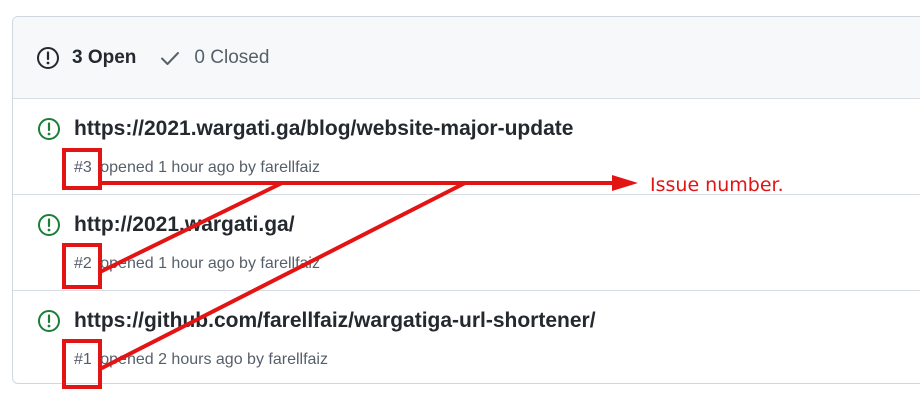 This screenshot has width=920, height=411. Describe the element at coordinates (717, 185) in the screenshot. I see `annotation-label: Issue number.` at that location.